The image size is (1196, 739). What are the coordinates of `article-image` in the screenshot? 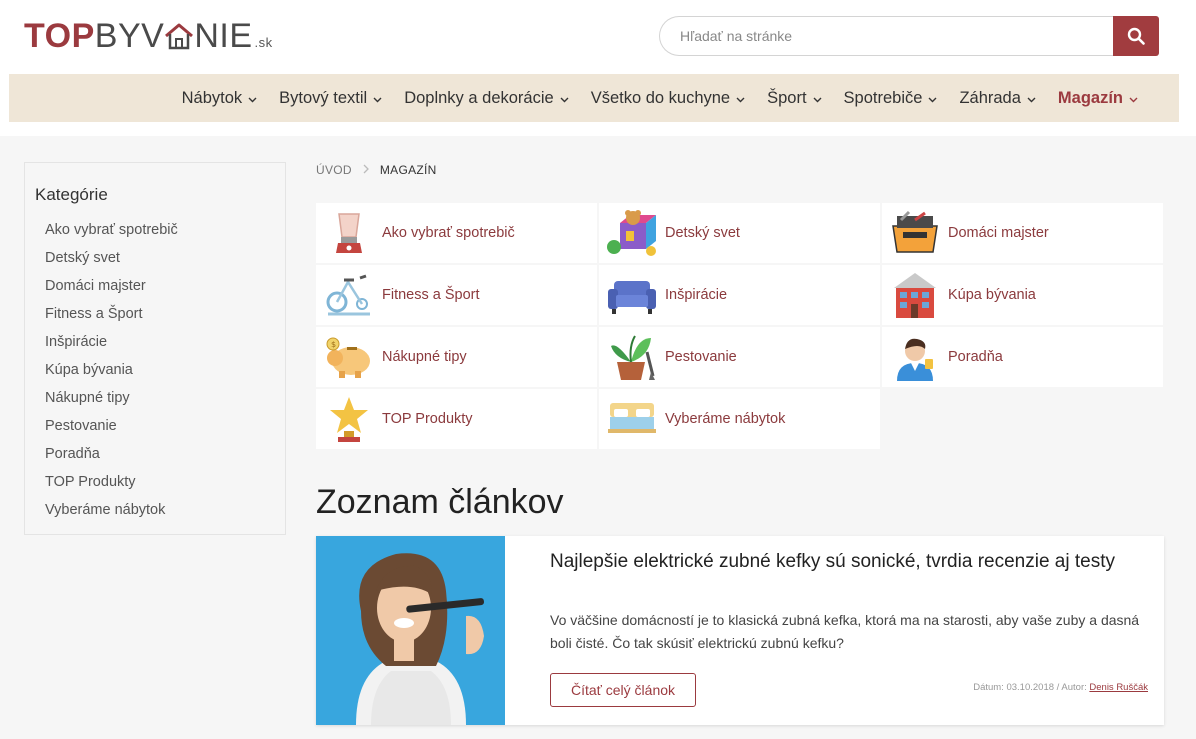 It's located at (410, 630).